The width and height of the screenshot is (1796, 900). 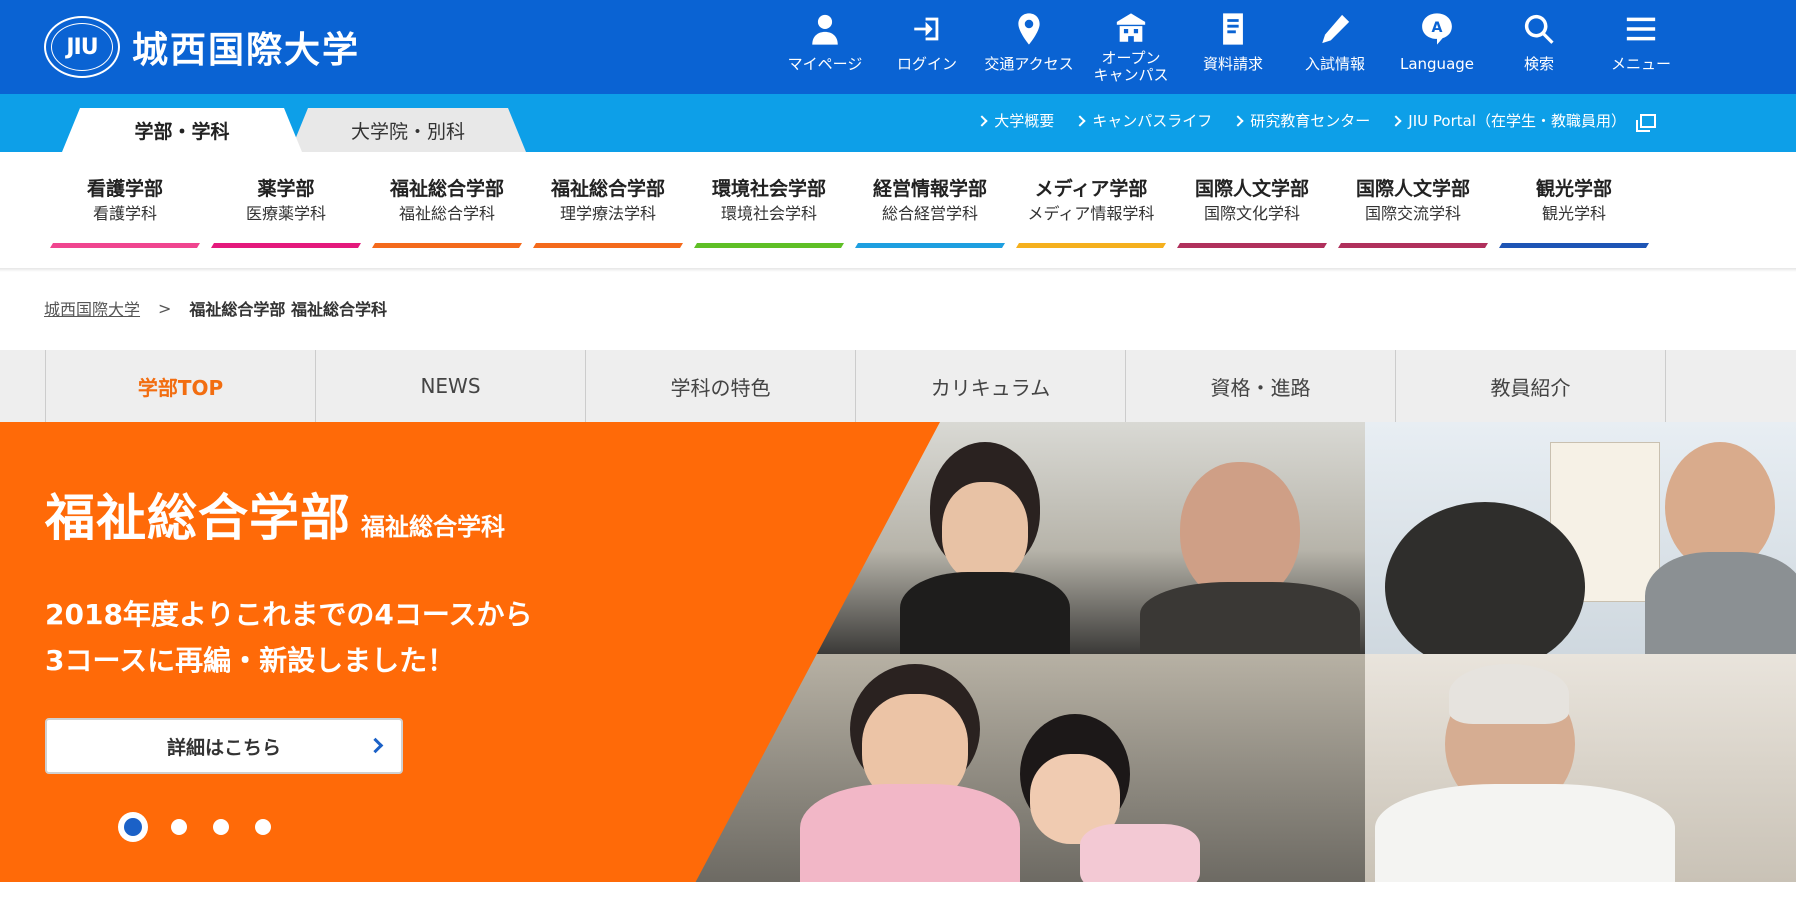 What do you see at coordinates (446, 189) in the screenshot?
I see `faculty-name: 福祉総合学部` at bounding box center [446, 189].